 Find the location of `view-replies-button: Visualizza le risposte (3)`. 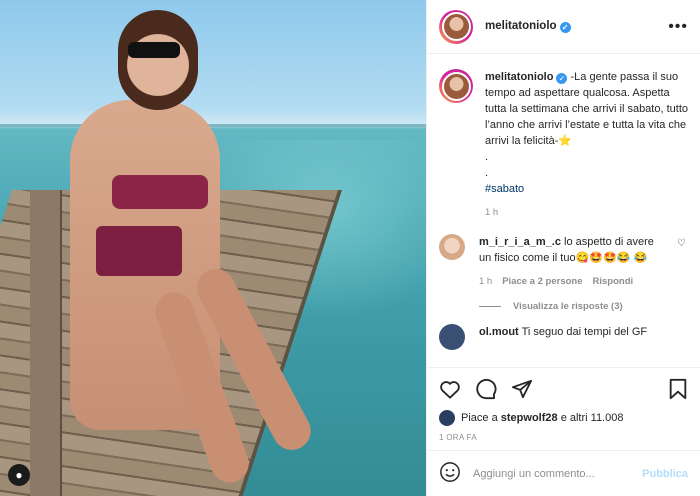

view-replies-button: Visualizza le risposte (3) is located at coordinates (583, 306).